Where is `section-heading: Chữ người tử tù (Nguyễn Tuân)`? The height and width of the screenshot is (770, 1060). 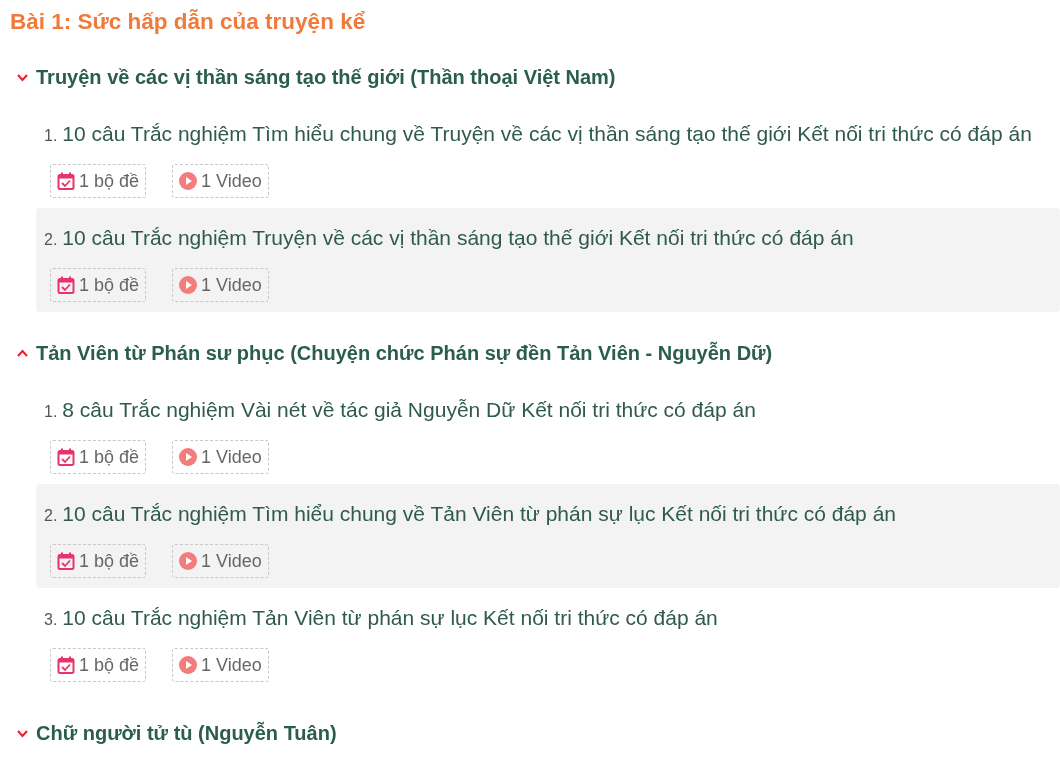
section-heading: Chữ người tử tù (Nguyễn Tuân) is located at coordinates (186, 733).